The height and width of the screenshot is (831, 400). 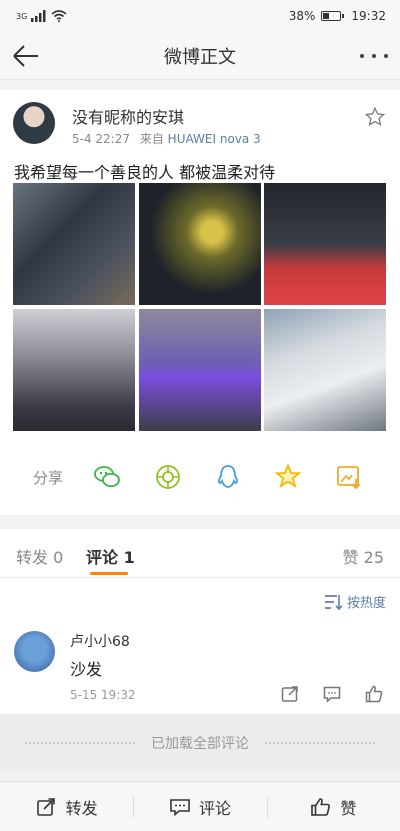 What do you see at coordinates (101, 139) in the screenshot?
I see `post-date: 5-4 22:27` at bounding box center [101, 139].